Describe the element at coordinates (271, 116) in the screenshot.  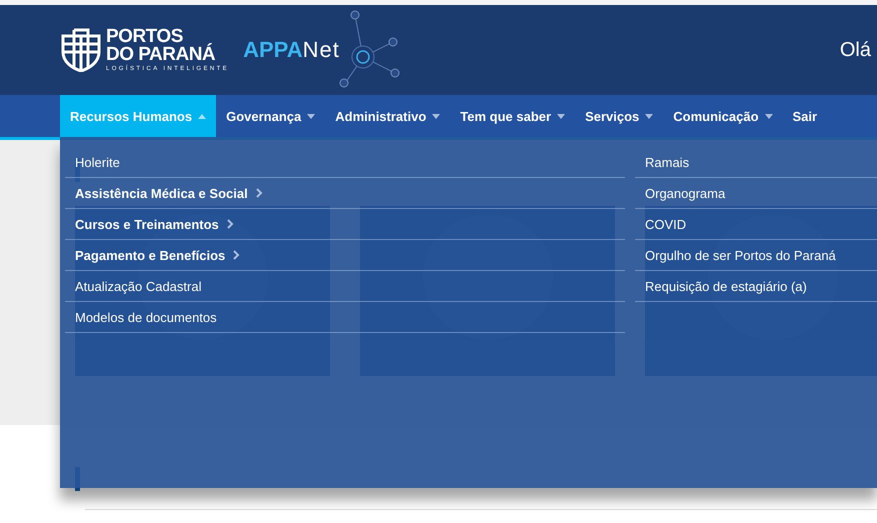
I see `nav-tab: Governança` at that location.